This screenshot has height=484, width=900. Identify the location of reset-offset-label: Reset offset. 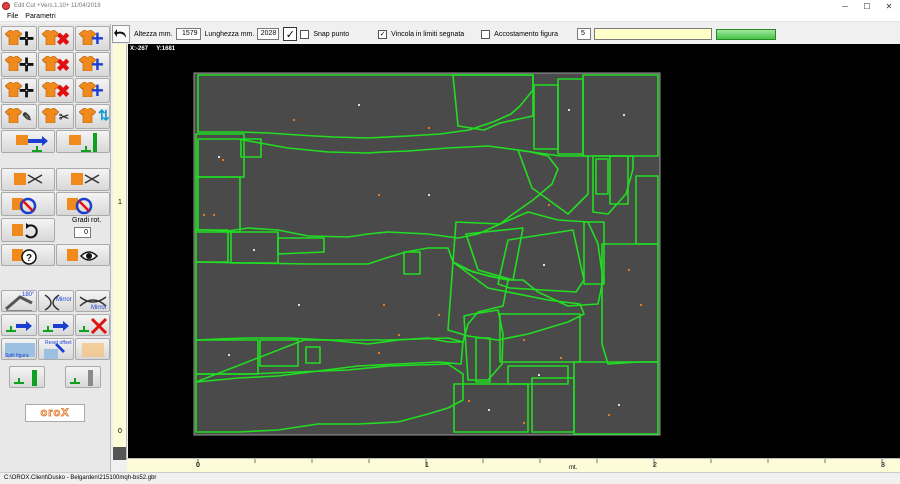
(58, 343).